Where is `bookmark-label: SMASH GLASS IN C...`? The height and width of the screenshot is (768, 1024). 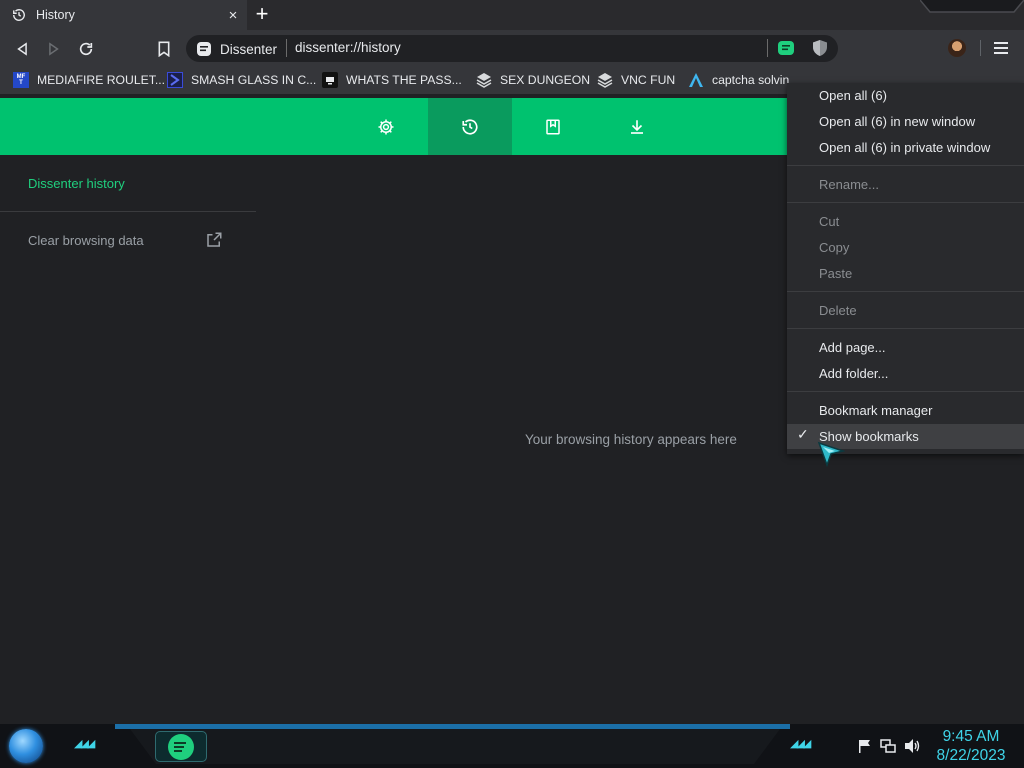
bookmark-label: SMASH GLASS IN C... is located at coordinates (254, 80).